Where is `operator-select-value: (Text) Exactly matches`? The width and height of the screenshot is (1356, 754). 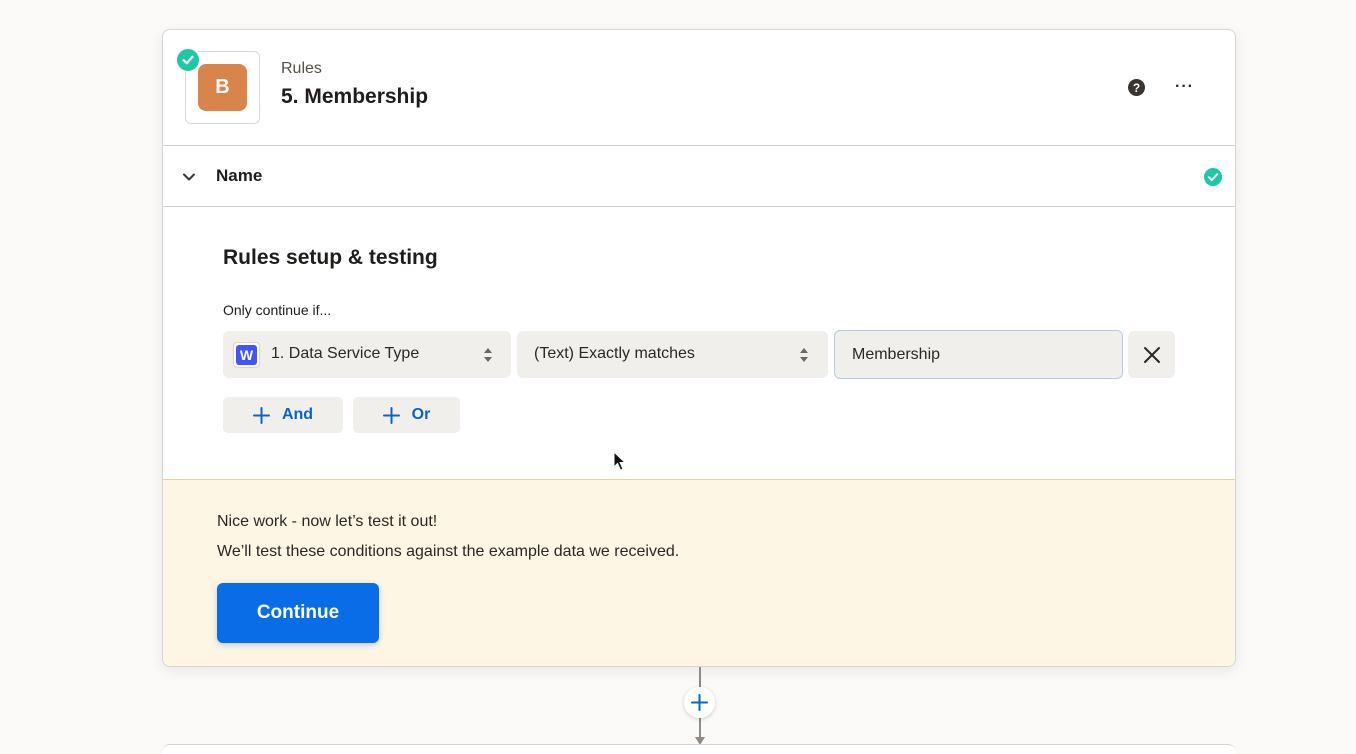 operator-select-value: (Text) Exactly matches is located at coordinates (614, 353).